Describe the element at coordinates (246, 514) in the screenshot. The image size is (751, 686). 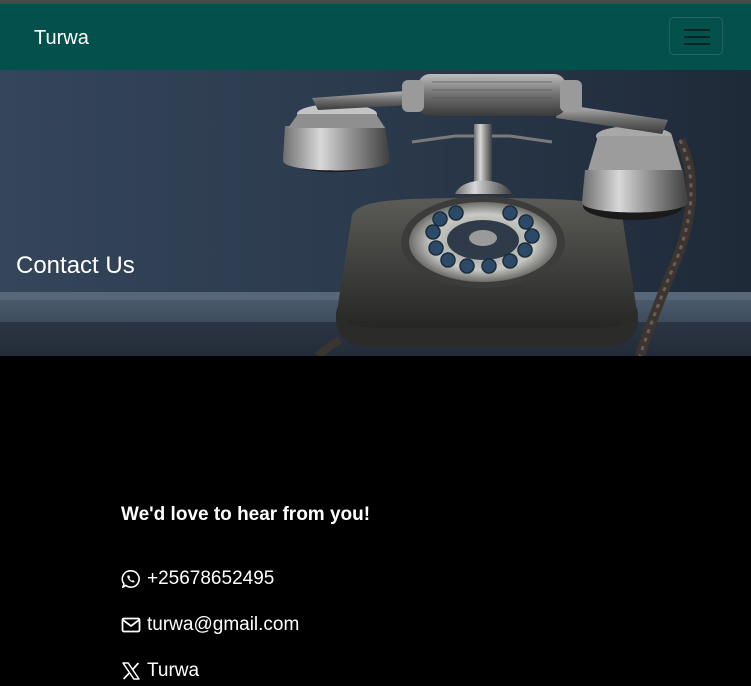
I see `contact-heading: We'd love to hear from you!` at that location.